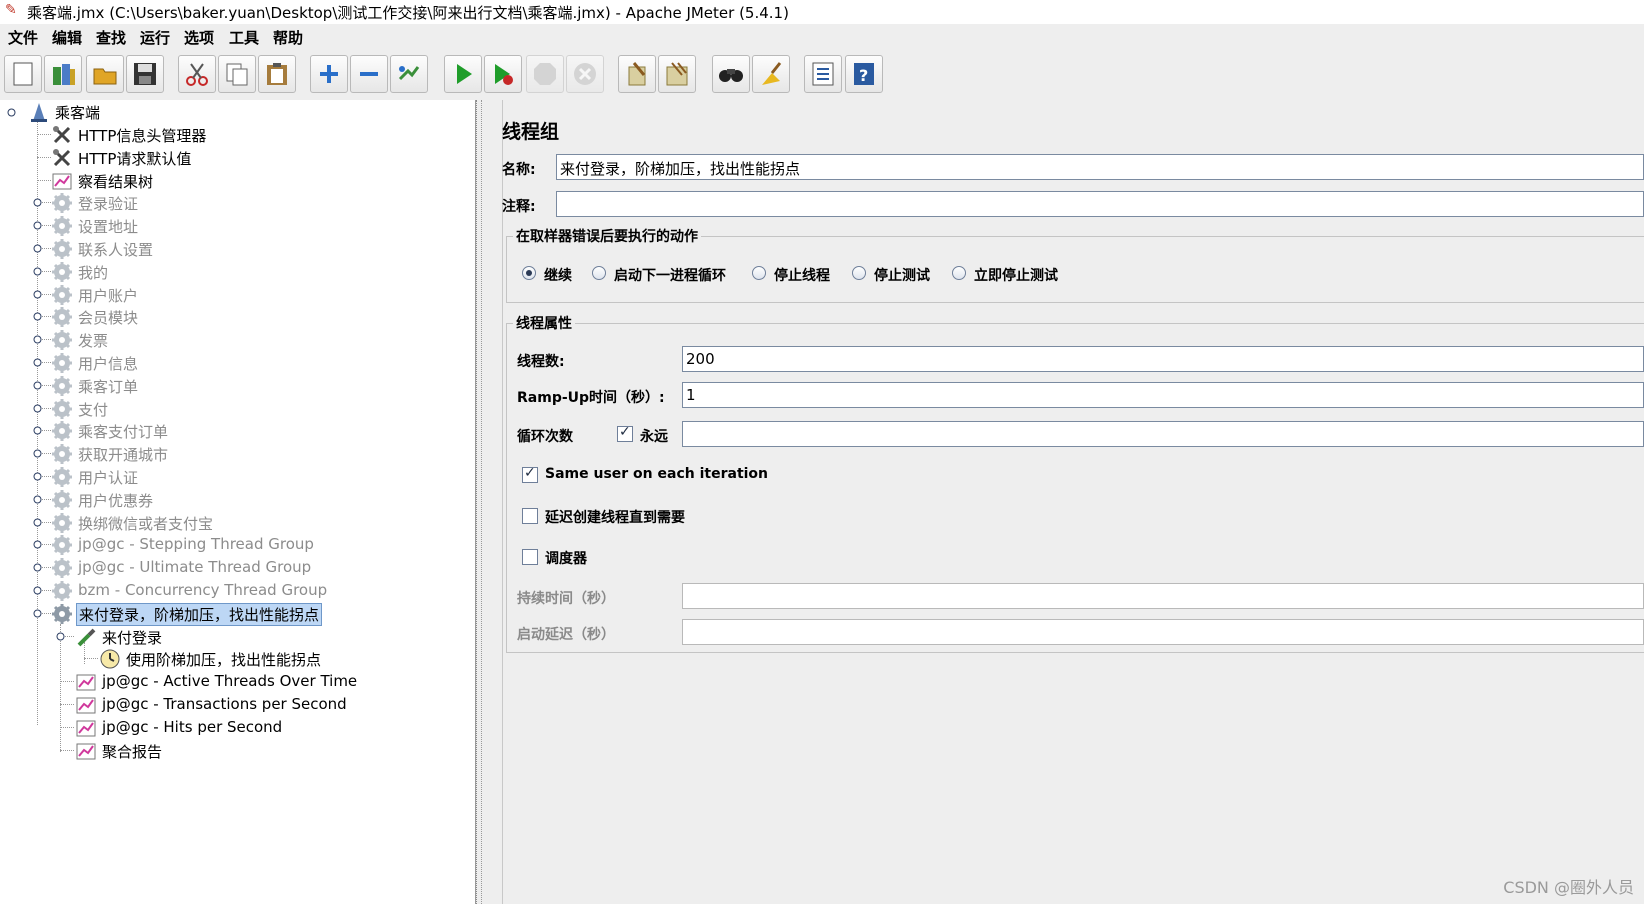  What do you see at coordinates (288, 37) in the screenshot?
I see `menu-help: 帮助` at bounding box center [288, 37].